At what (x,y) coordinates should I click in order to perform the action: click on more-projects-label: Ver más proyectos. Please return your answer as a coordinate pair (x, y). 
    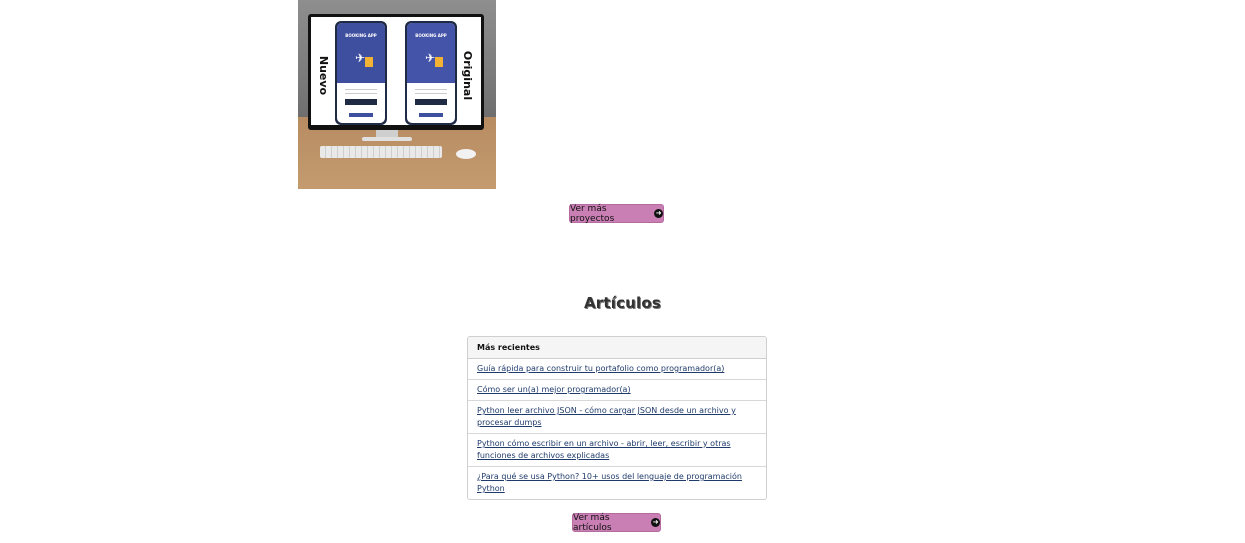
    Looking at the image, I should click on (592, 213).